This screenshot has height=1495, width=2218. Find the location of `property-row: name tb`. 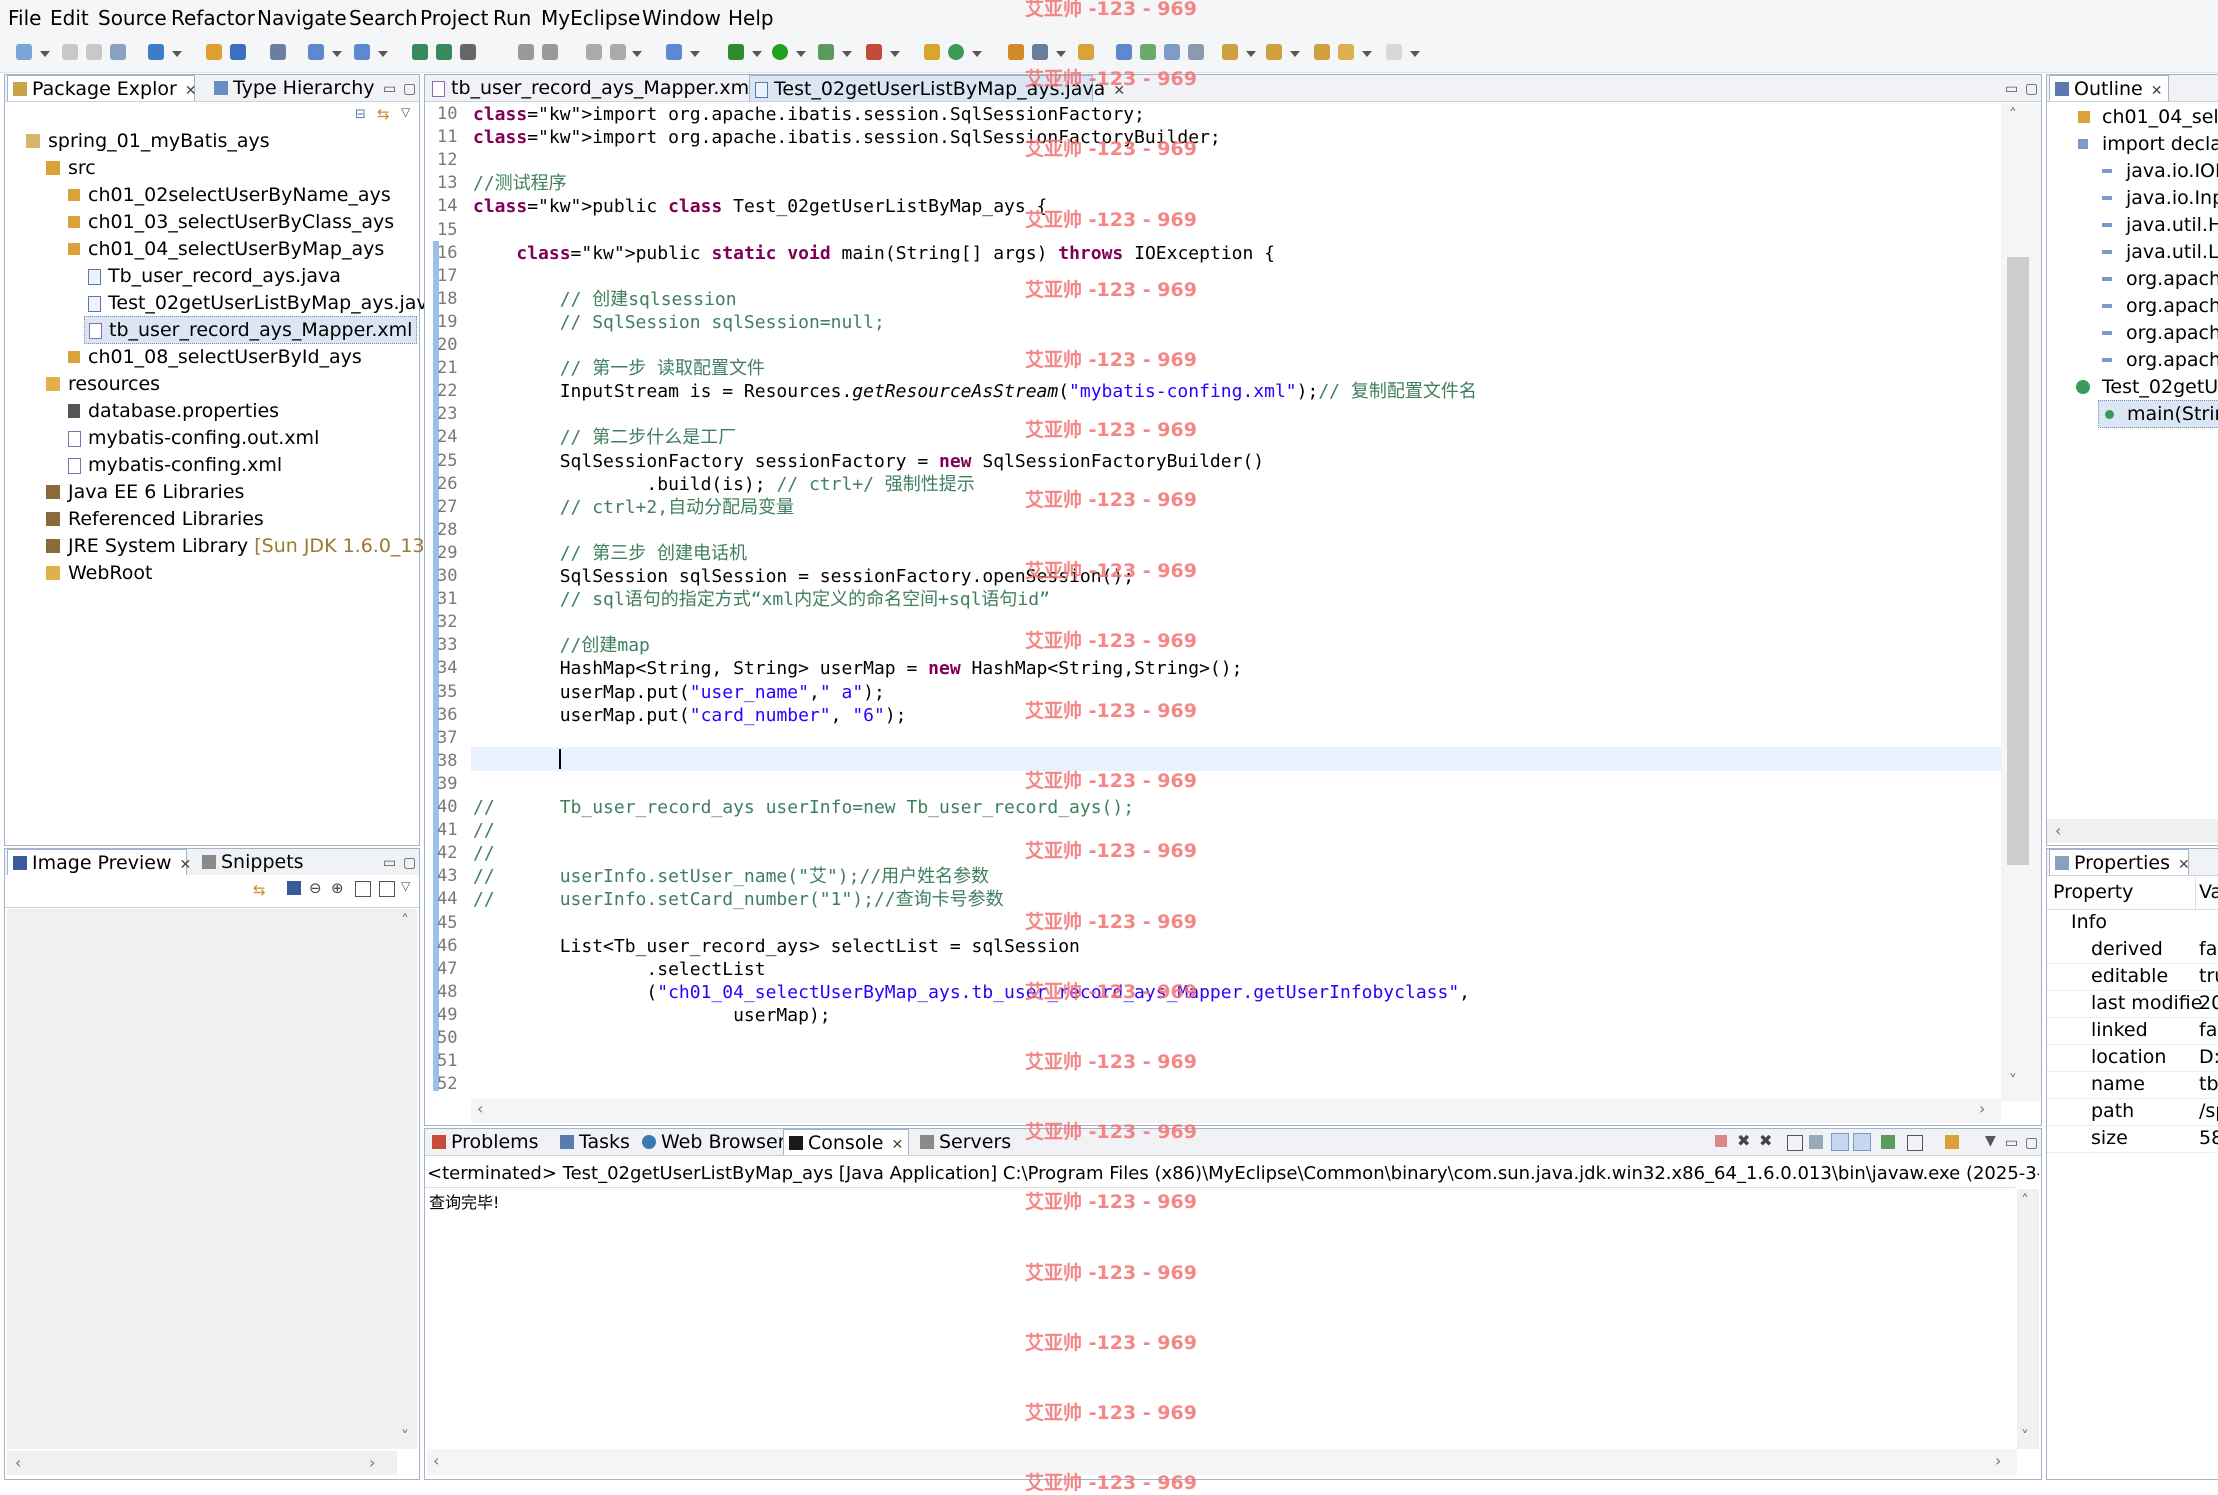

property-row: name tb is located at coordinates (2132, 1085).